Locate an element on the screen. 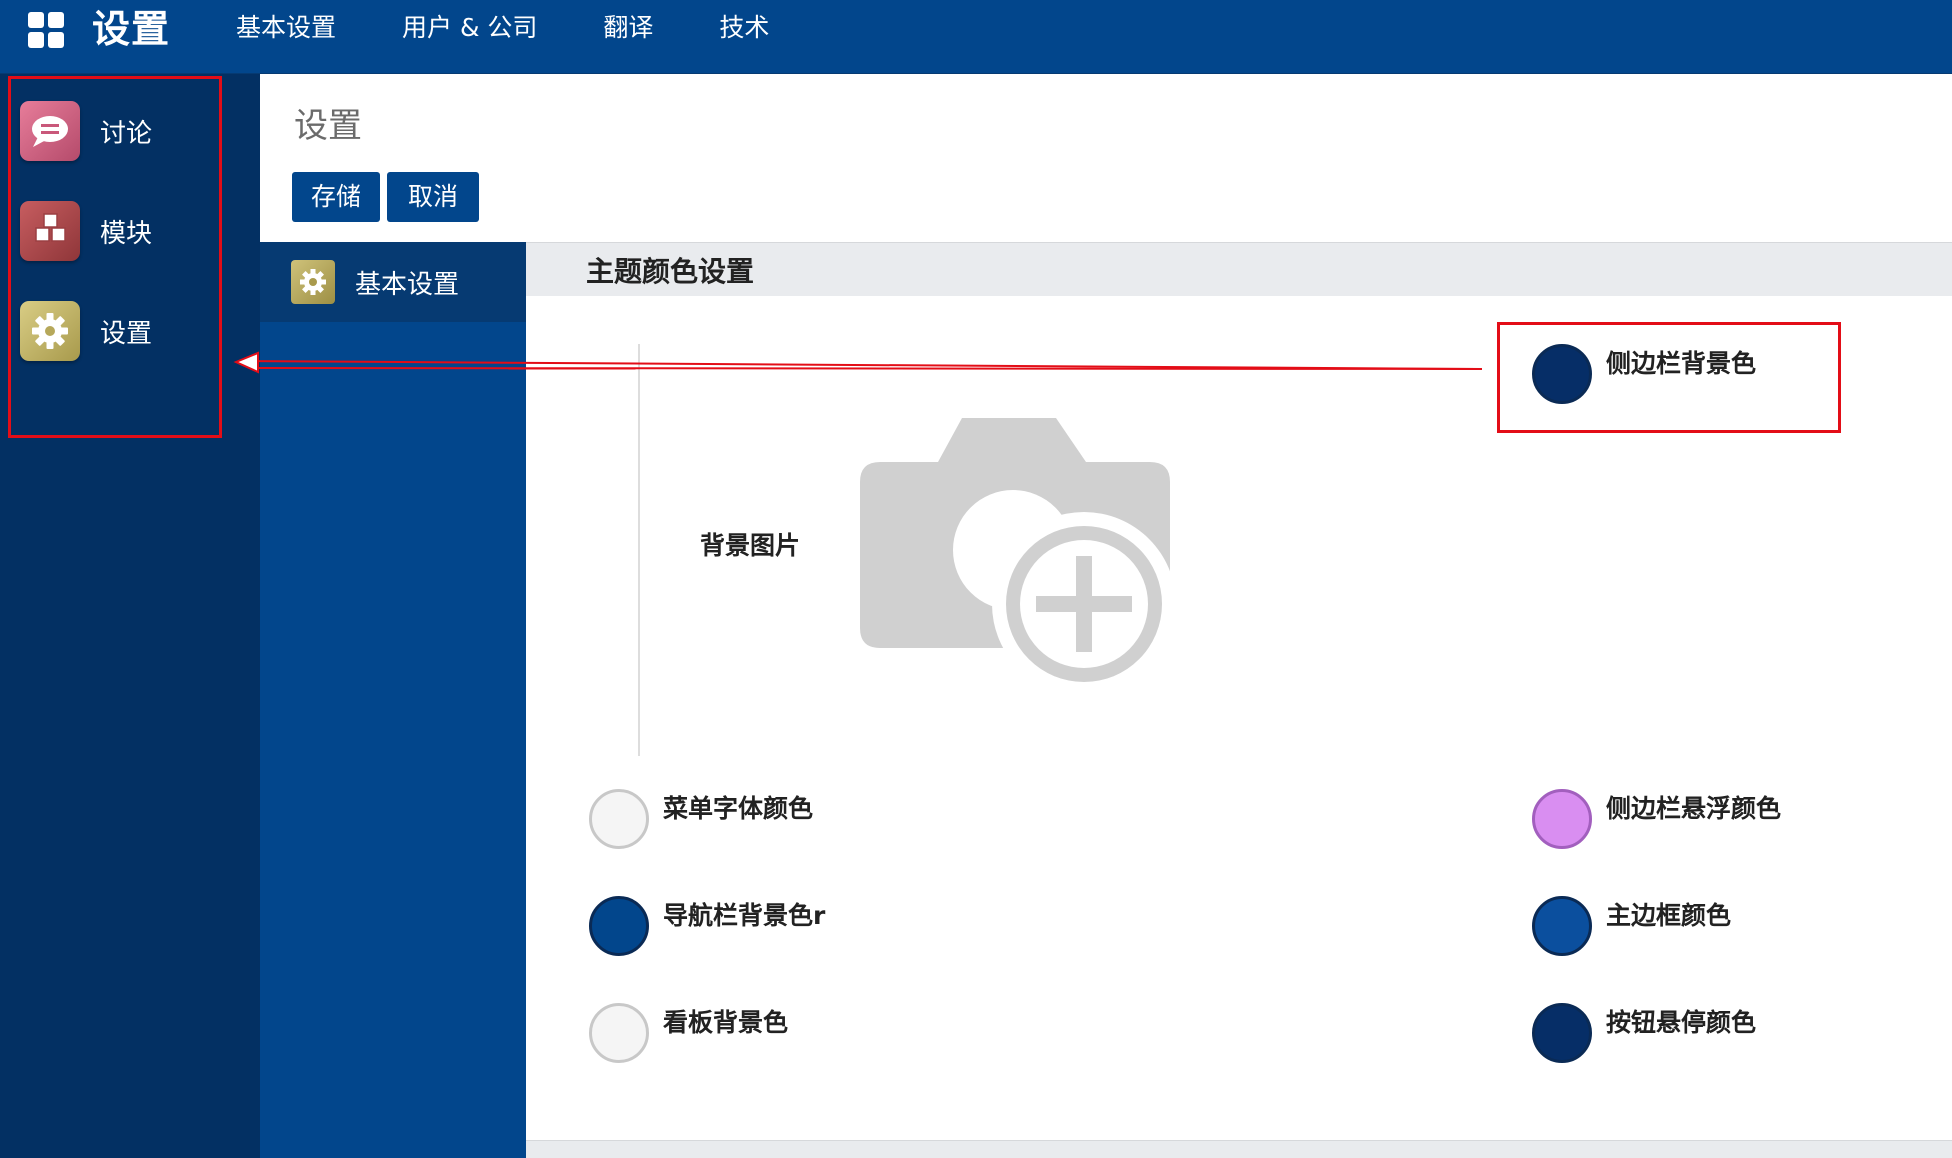  annotation-arrow is located at coordinates (858, 362).